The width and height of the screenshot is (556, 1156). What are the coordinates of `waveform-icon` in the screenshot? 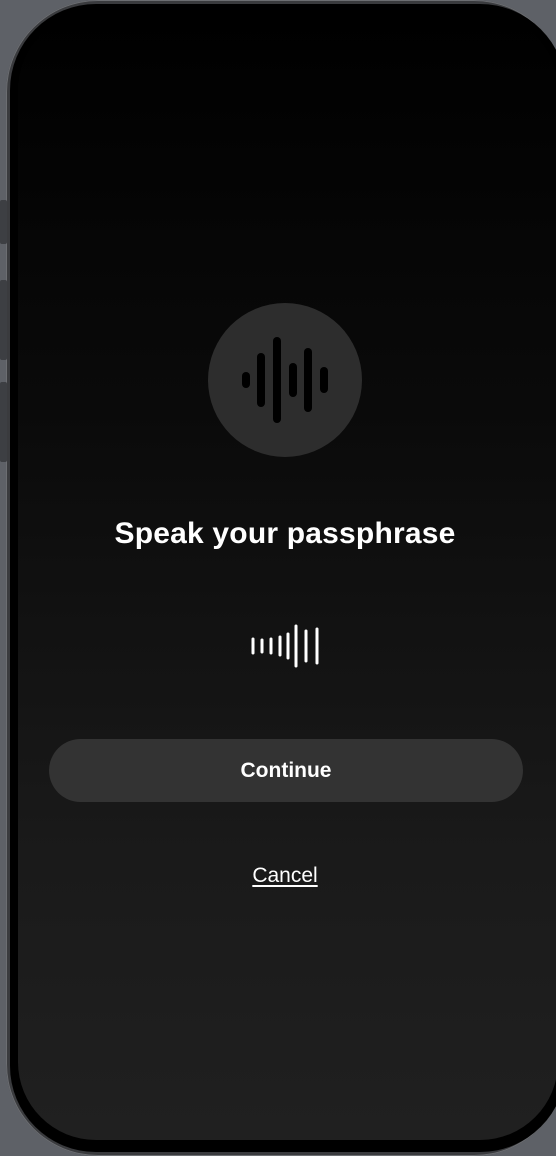 It's located at (285, 380).